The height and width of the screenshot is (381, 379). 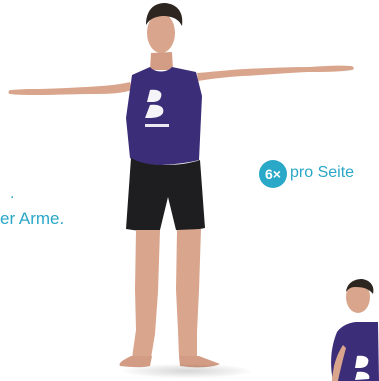 I want to click on shirt, so click(x=164, y=116).